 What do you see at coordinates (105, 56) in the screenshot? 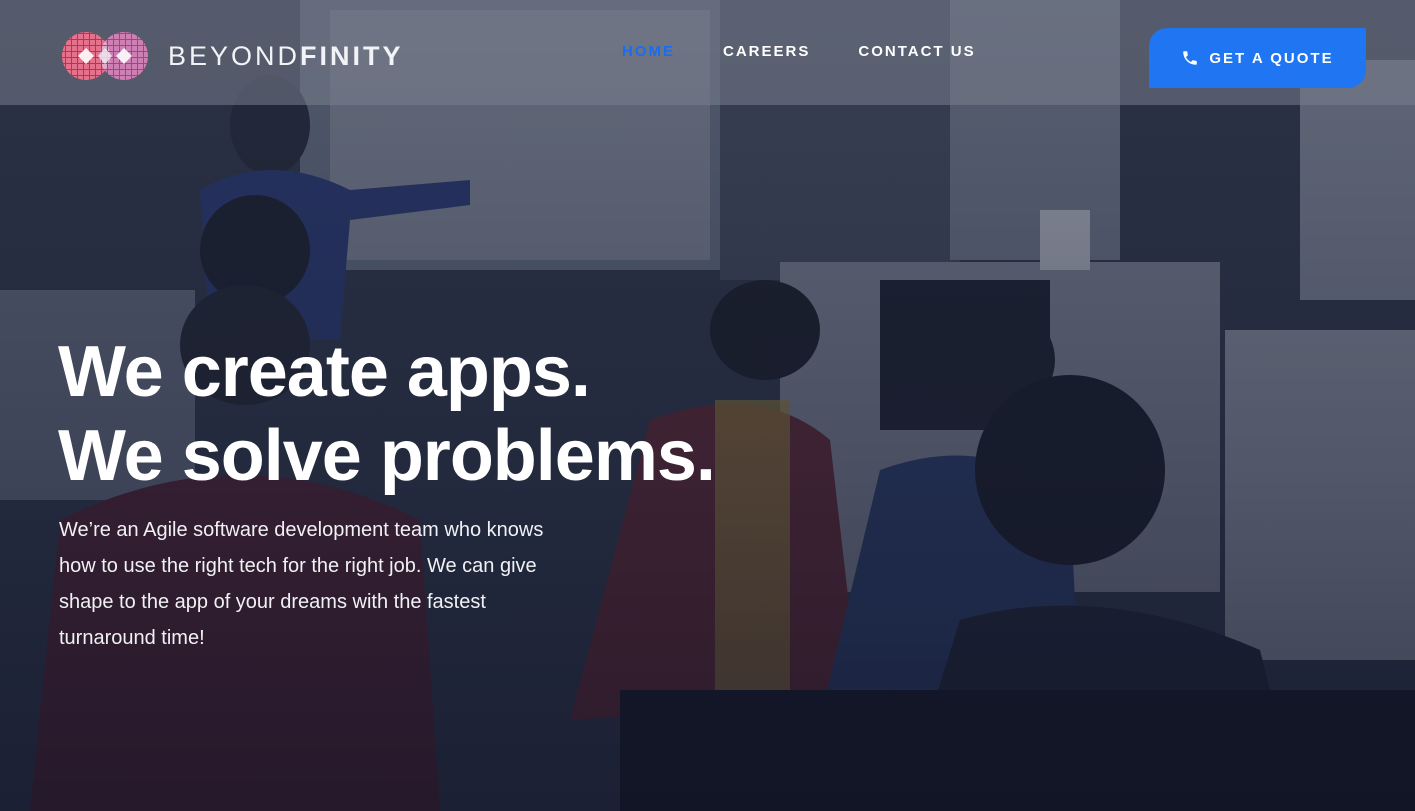
I see `logo-icon` at bounding box center [105, 56].